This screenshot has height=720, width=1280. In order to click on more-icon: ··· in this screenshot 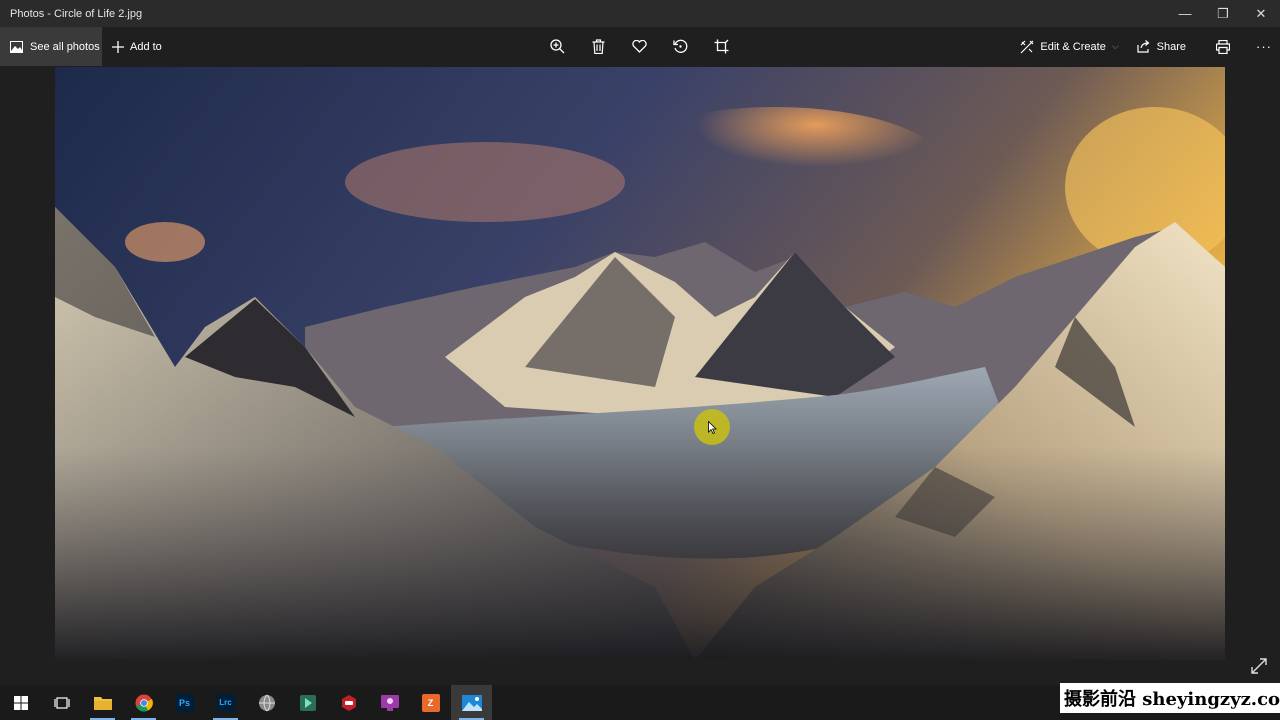, I will do `click(1264, 46)`.